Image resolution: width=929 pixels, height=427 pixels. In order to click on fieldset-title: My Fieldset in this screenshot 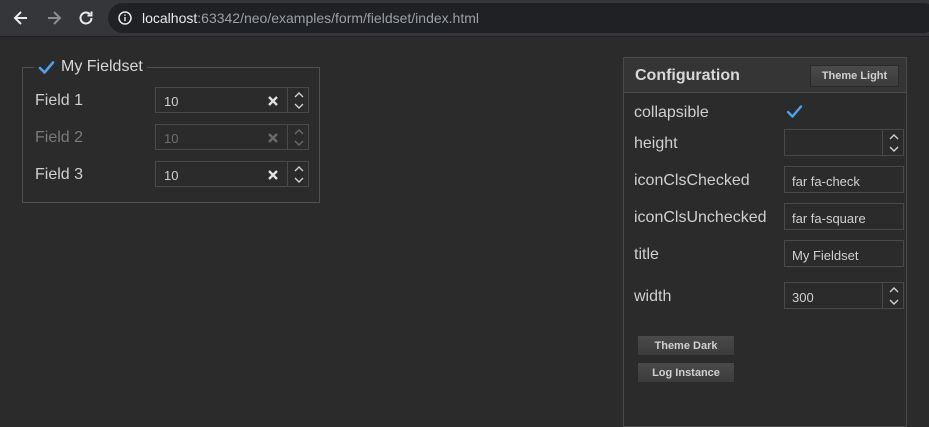, I will do `click(102, 66)`.